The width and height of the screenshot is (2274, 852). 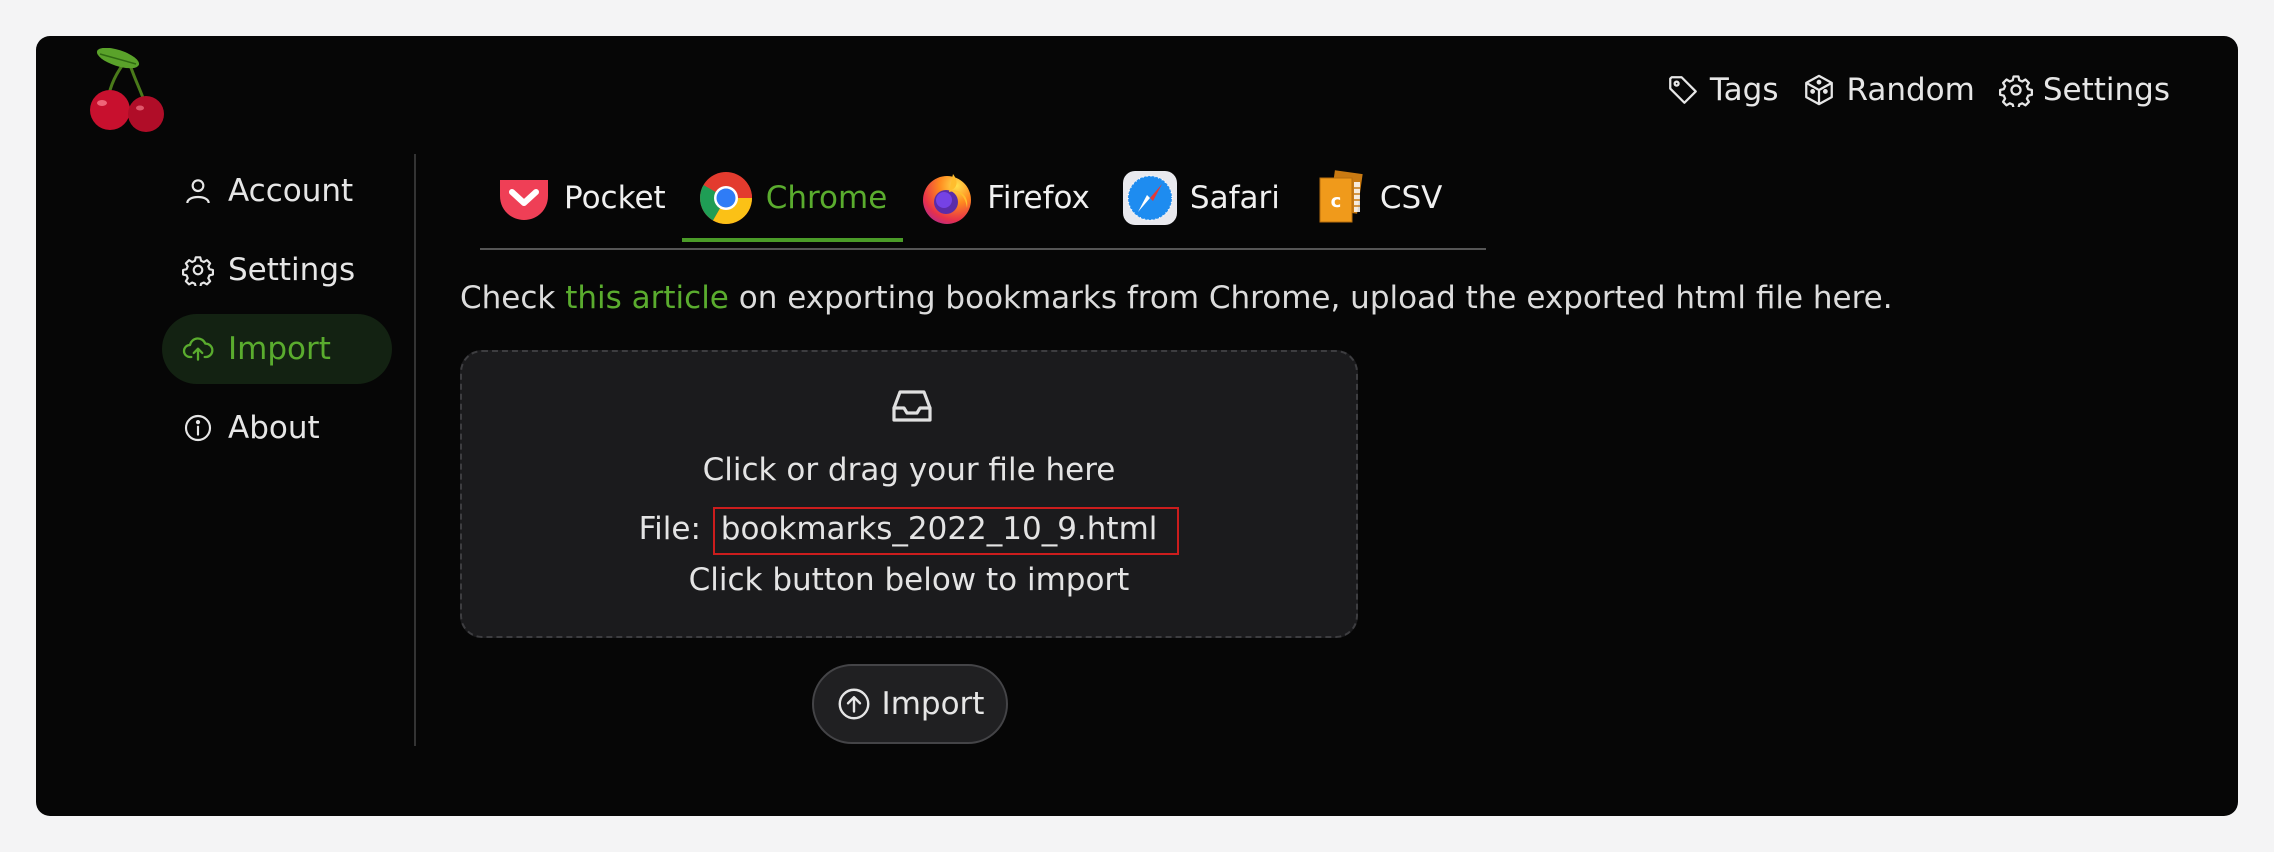 I want to click on cherry-logo-icon, so click(x=129, y=90).